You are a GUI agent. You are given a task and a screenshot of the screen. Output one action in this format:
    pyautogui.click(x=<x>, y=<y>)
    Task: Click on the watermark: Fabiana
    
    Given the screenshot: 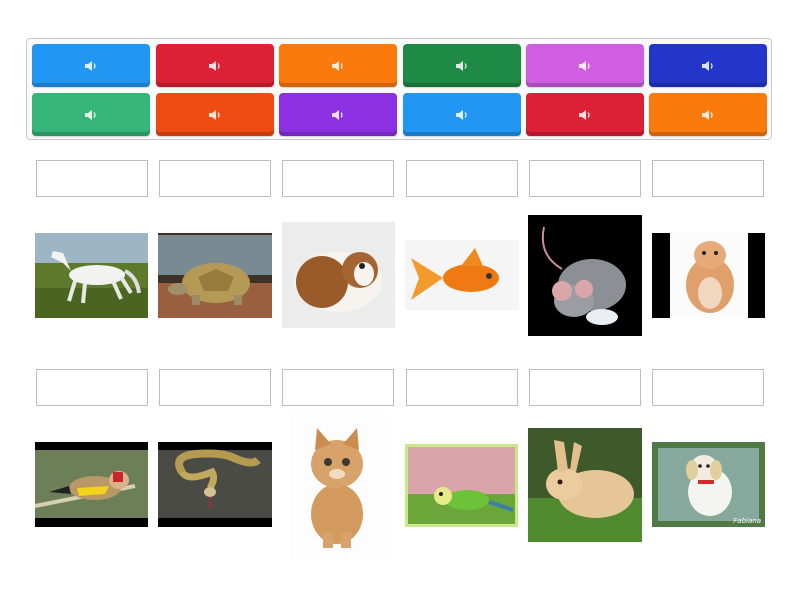 What is the action you would take?
    pyautogui.click(x=747, y=521)
    